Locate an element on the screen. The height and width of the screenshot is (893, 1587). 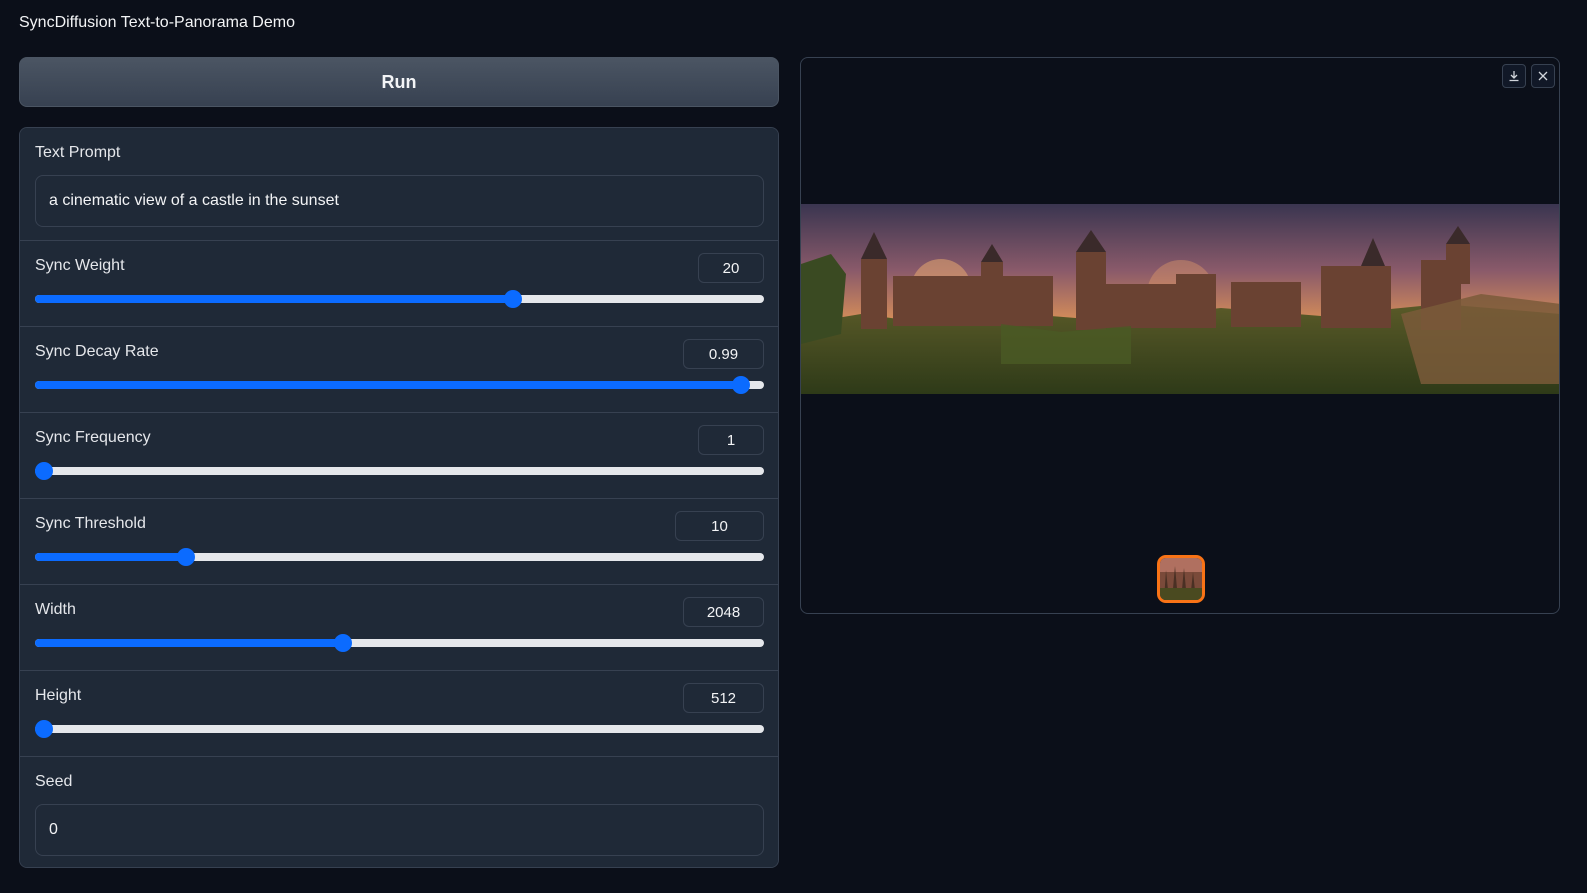
sync-decay-rate-slider is located at coordinates (399, 385).